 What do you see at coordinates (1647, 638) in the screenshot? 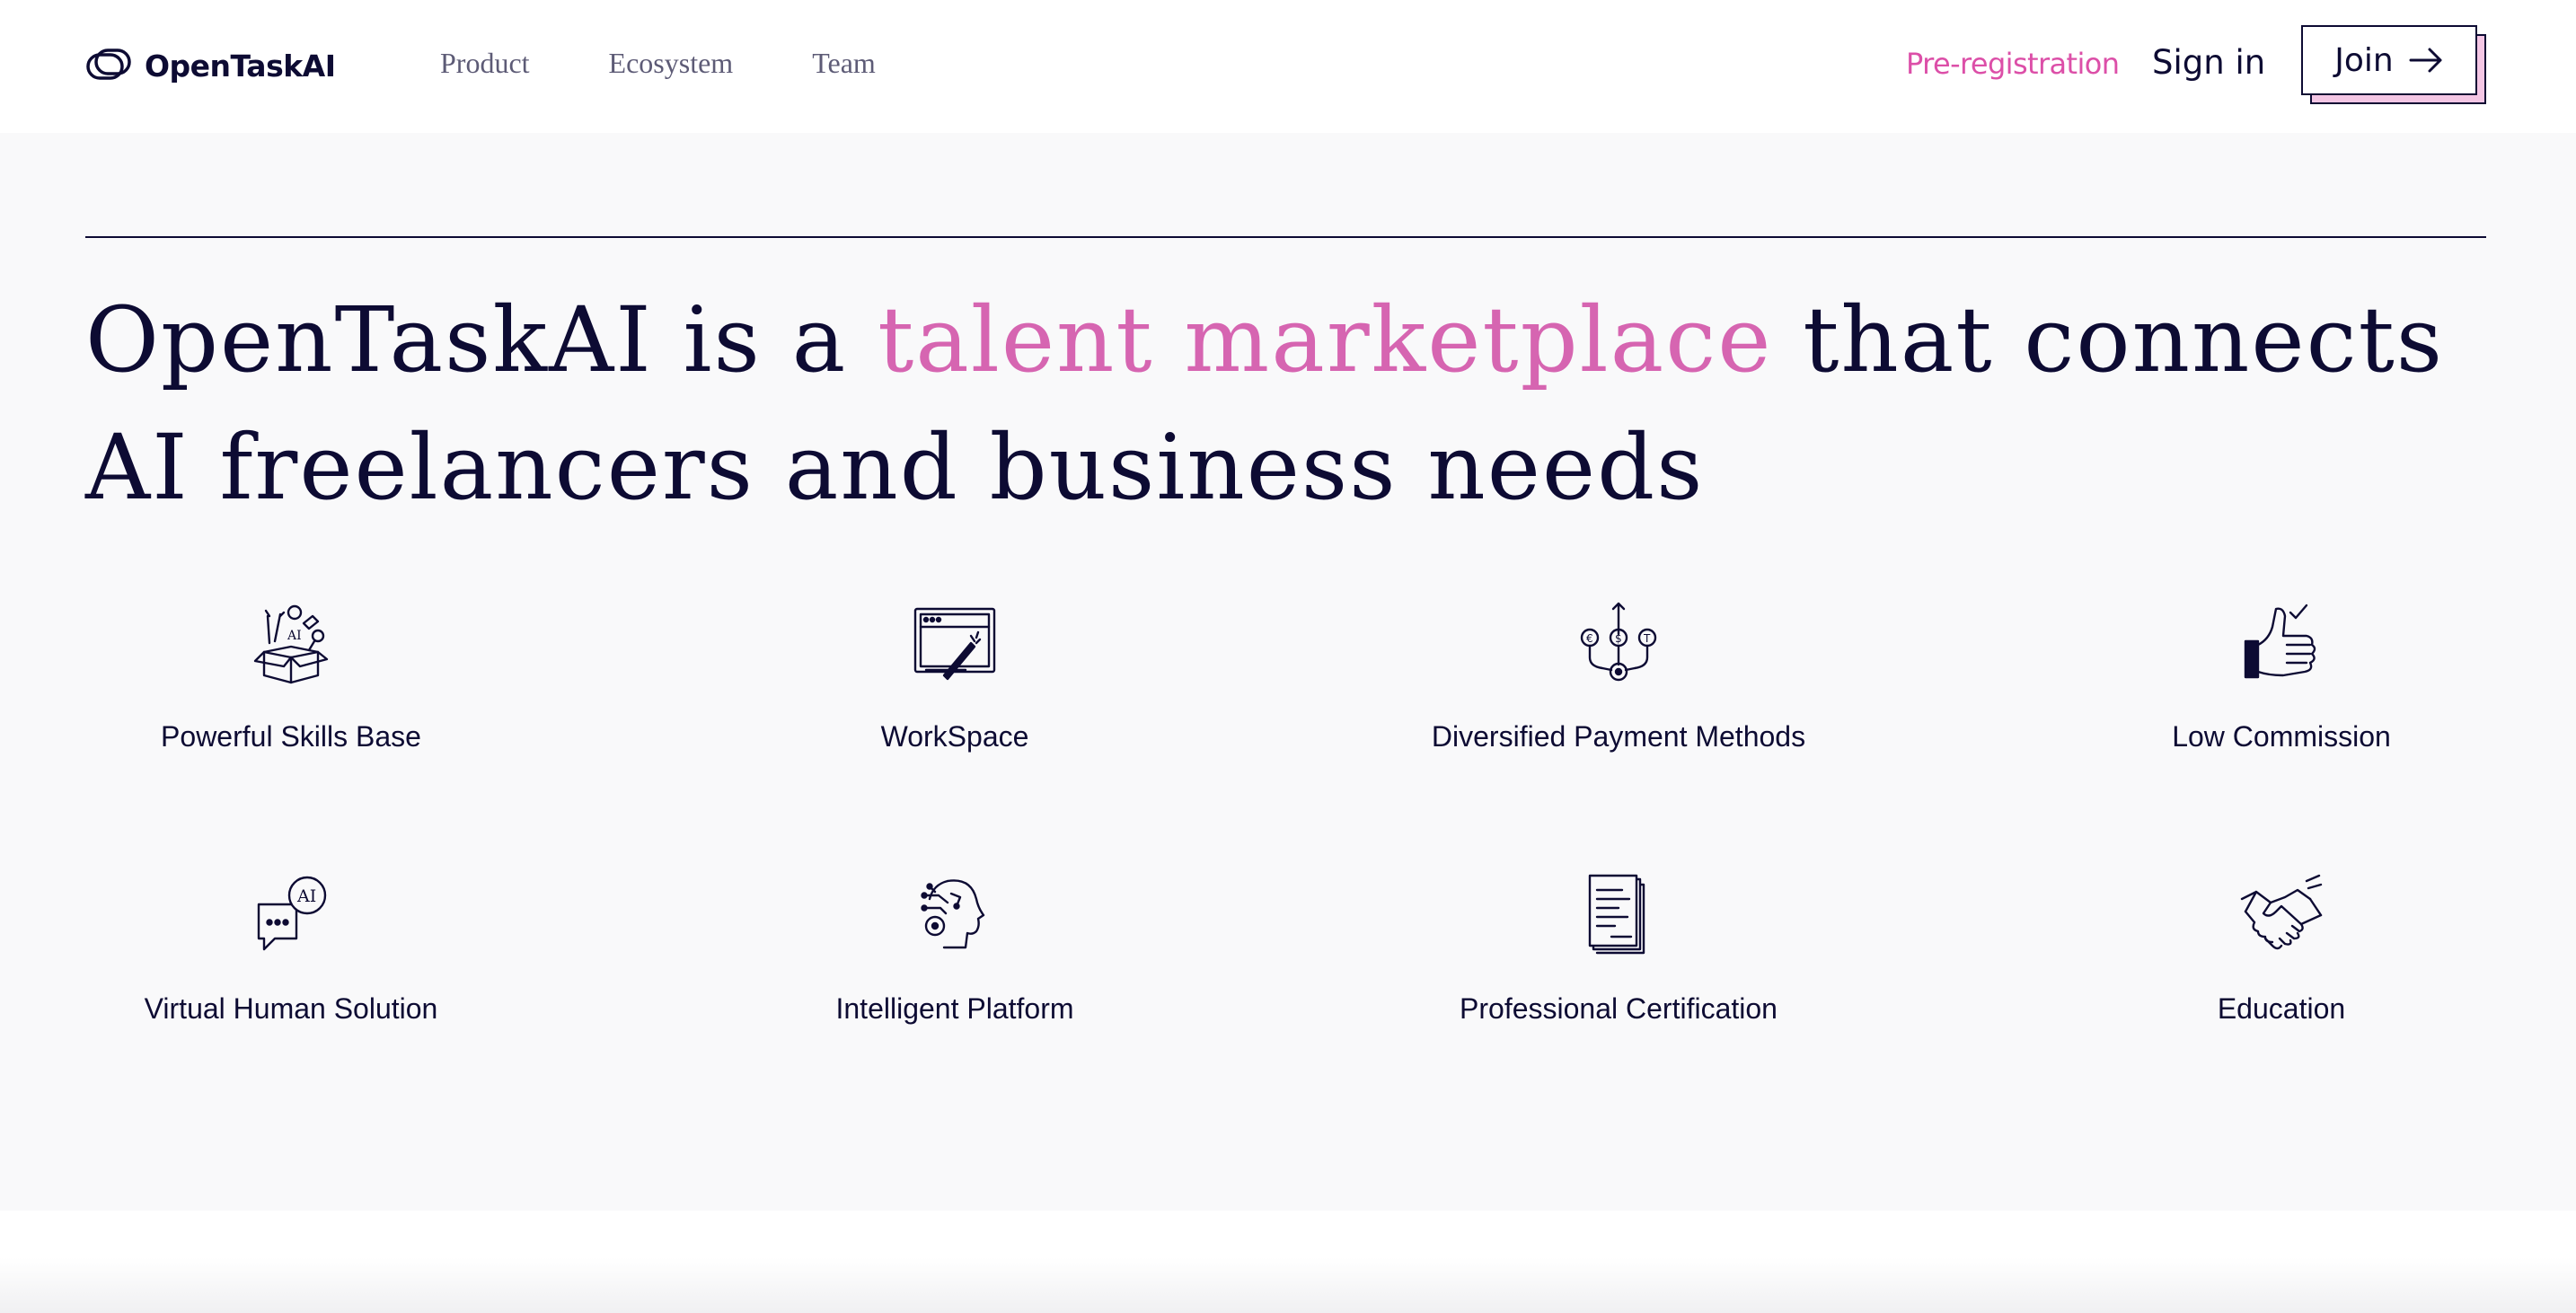
I see `svg-text: T` at bounding box center [1647, 638].